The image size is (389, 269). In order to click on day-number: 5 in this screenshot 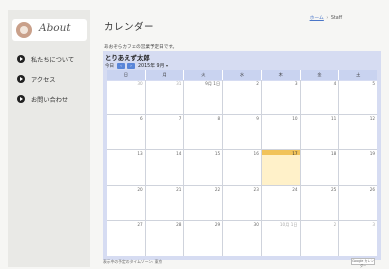, I will do `click(374, 83)`.